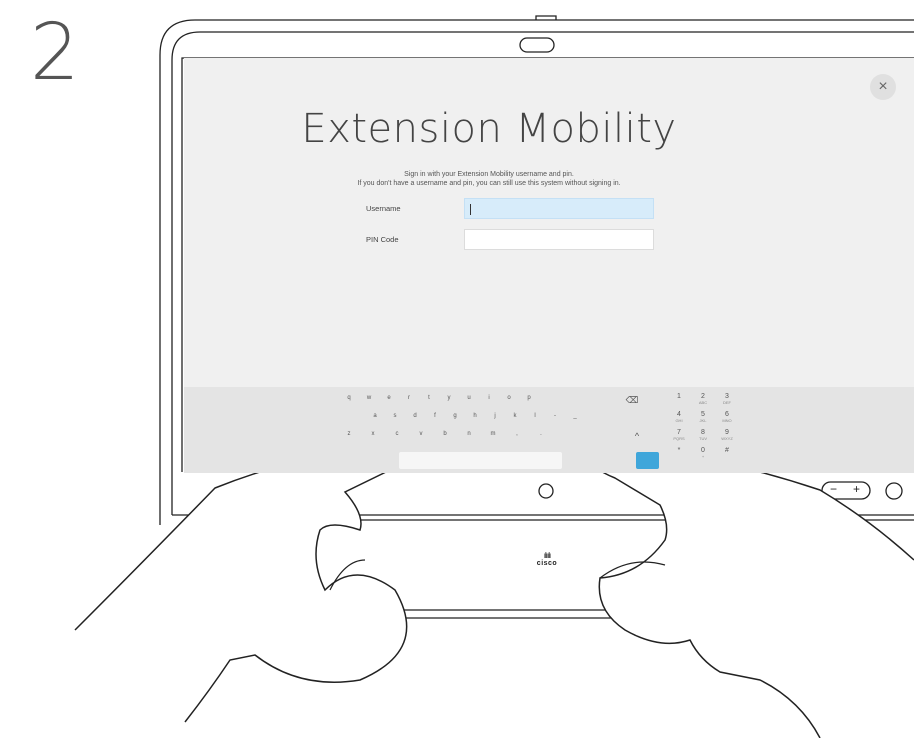  What do you see at coordinates (489, 398) in the screenshot?
I see `key-row1-7: i` at bounding box center [489, 398].